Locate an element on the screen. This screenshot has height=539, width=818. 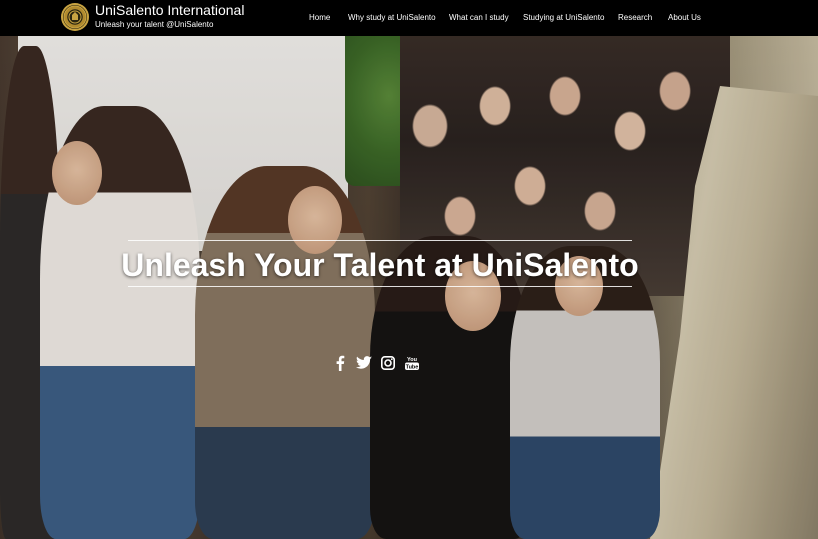
hero-title-rule-bottom is located at coordinates (380, 286).